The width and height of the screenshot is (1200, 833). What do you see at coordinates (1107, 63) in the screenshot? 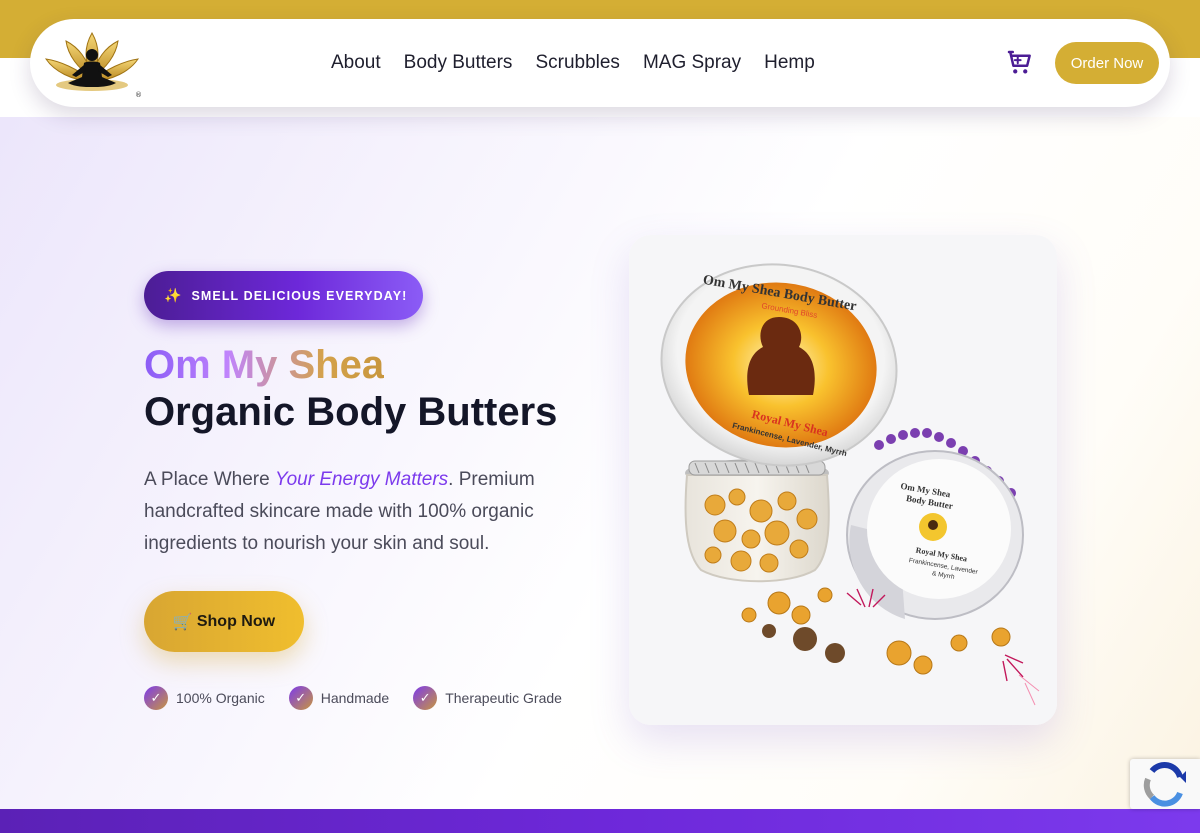
I see `order-now-button: Order Now` at bounding box center [1107, 63].